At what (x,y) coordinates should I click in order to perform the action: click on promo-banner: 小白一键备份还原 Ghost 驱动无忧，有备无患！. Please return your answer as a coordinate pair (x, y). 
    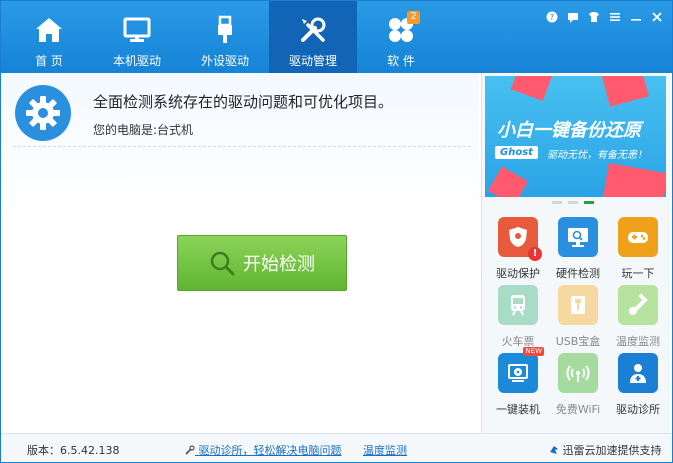
    Looking at the image, I should click on (575, 136).